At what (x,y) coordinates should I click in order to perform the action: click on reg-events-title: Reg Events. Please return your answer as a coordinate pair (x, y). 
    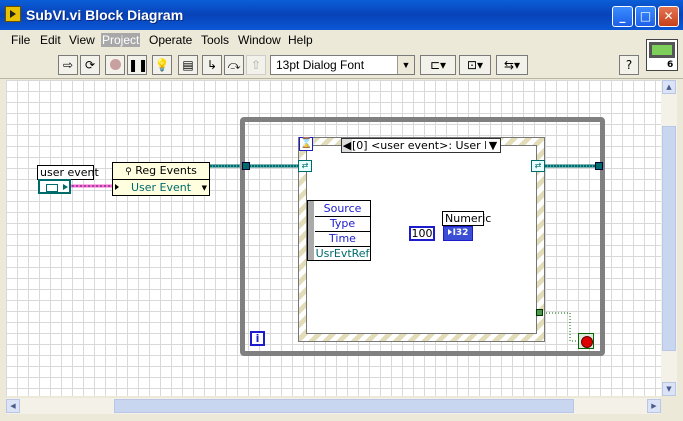
    Looking at the image, I should click on (166, 170).